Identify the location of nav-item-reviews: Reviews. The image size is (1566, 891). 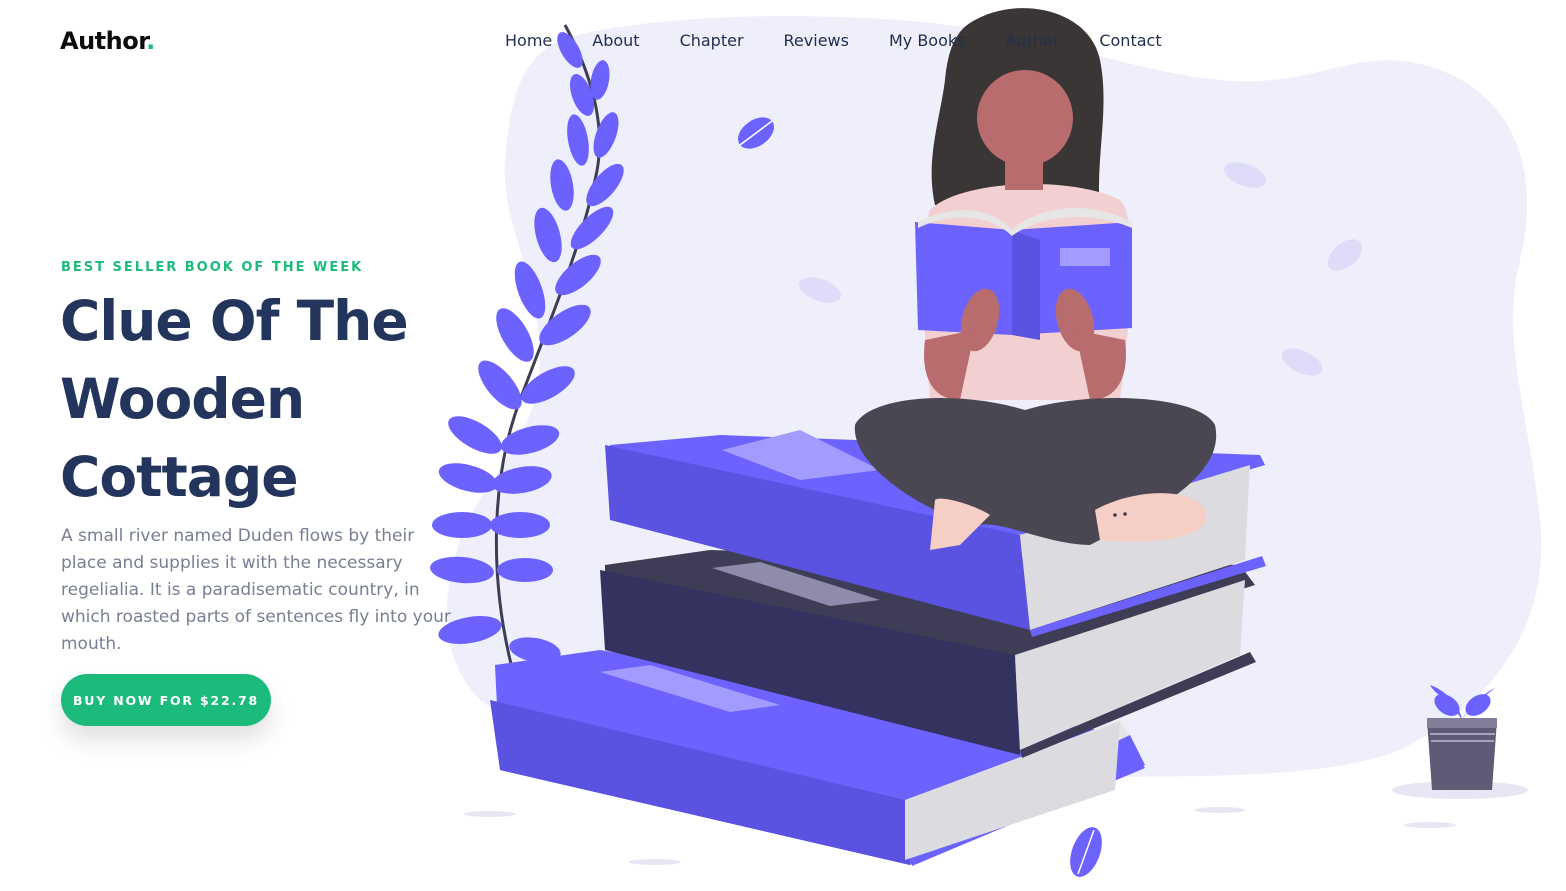
(816, 41).